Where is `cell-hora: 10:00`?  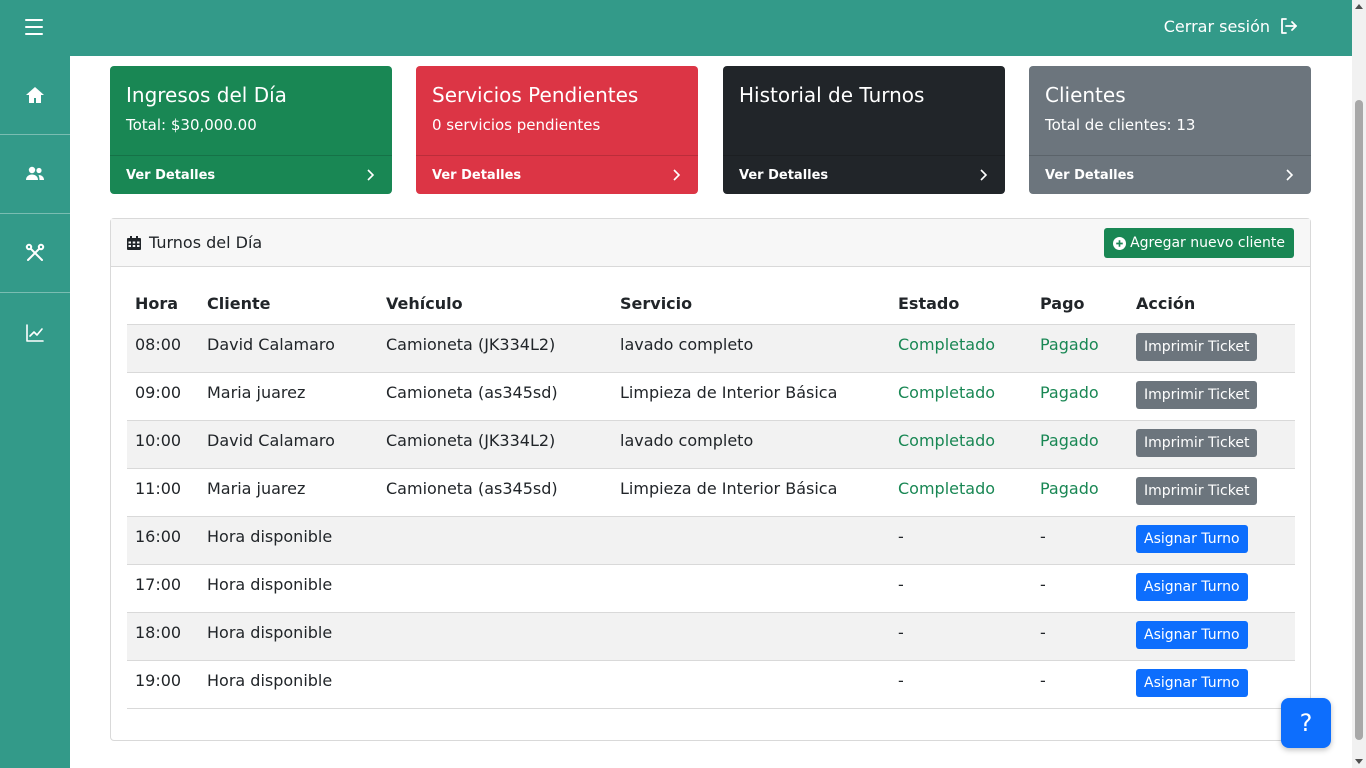
cell-hora: 10:00 is located at coordinates (163, 444).